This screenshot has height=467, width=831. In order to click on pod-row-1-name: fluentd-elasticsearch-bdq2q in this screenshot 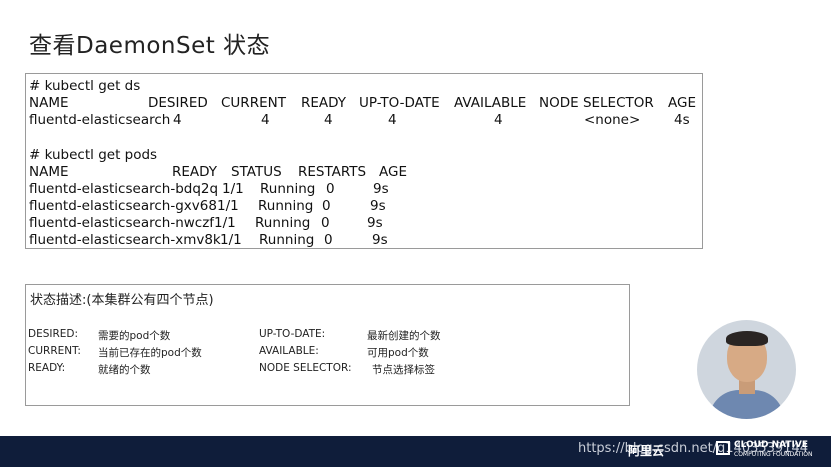, I will do `click(124, 189)`.